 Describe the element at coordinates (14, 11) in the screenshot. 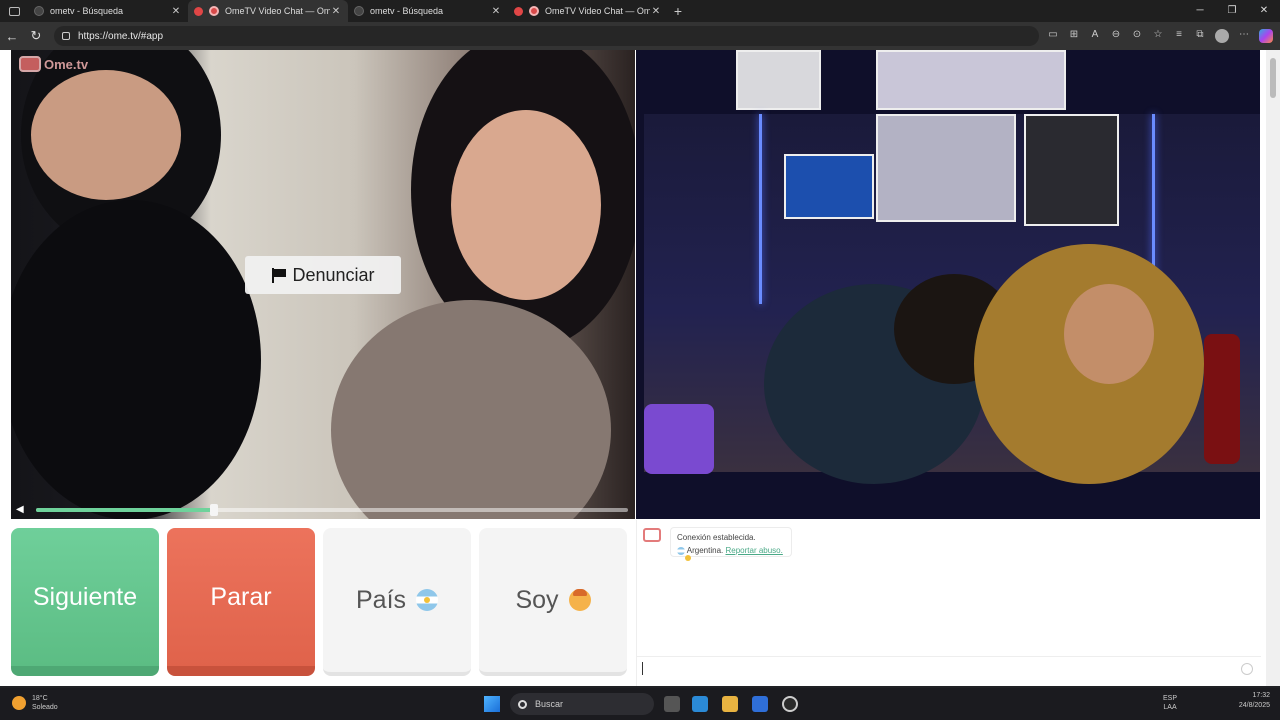

I see `window-menu-icon` at that location.